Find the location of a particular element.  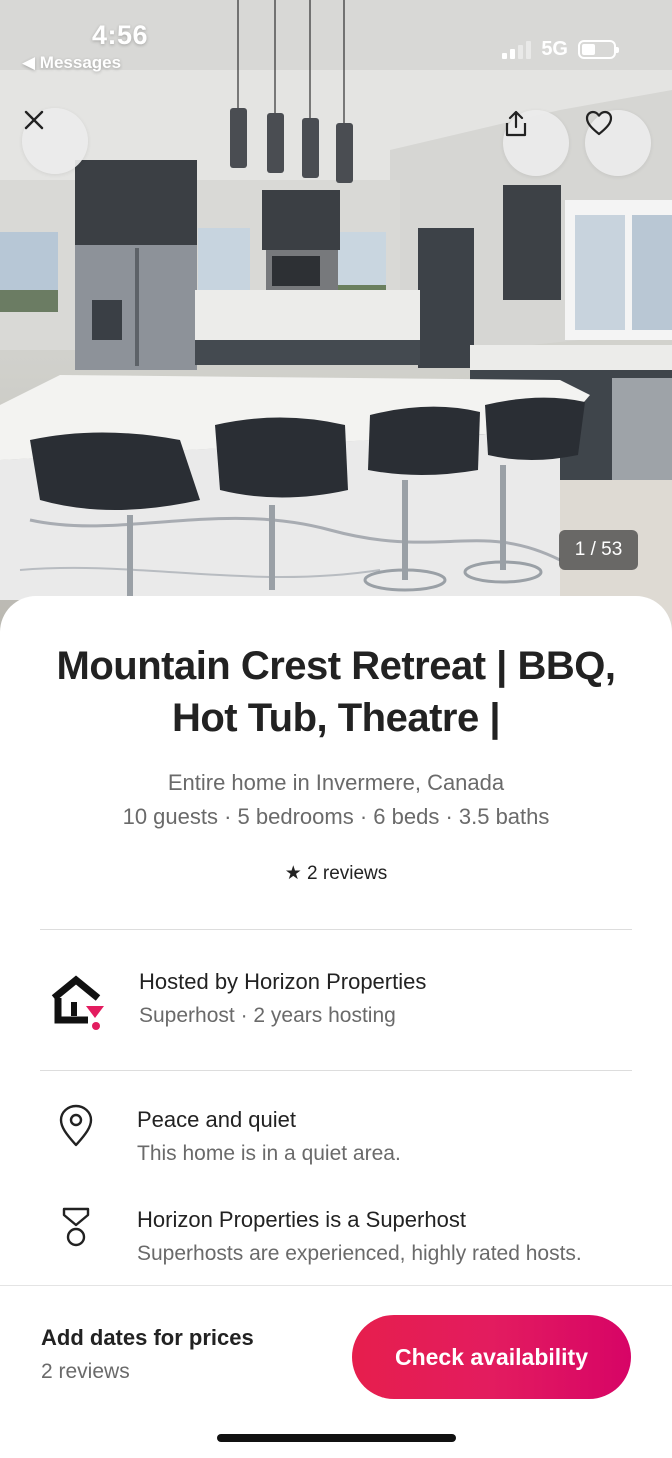

heart-icon is located at coordinates (599, 123).